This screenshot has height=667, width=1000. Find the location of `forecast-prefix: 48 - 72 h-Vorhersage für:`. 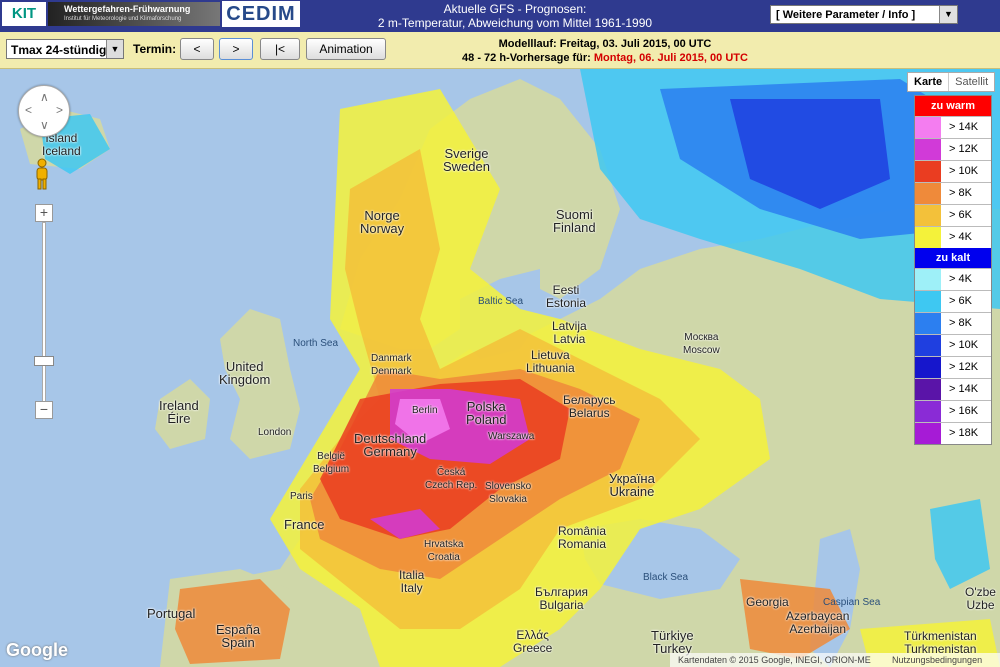

forecast-prefix: 48 - 72 h-Vorhersage für: is located at coordinates (526, 58).